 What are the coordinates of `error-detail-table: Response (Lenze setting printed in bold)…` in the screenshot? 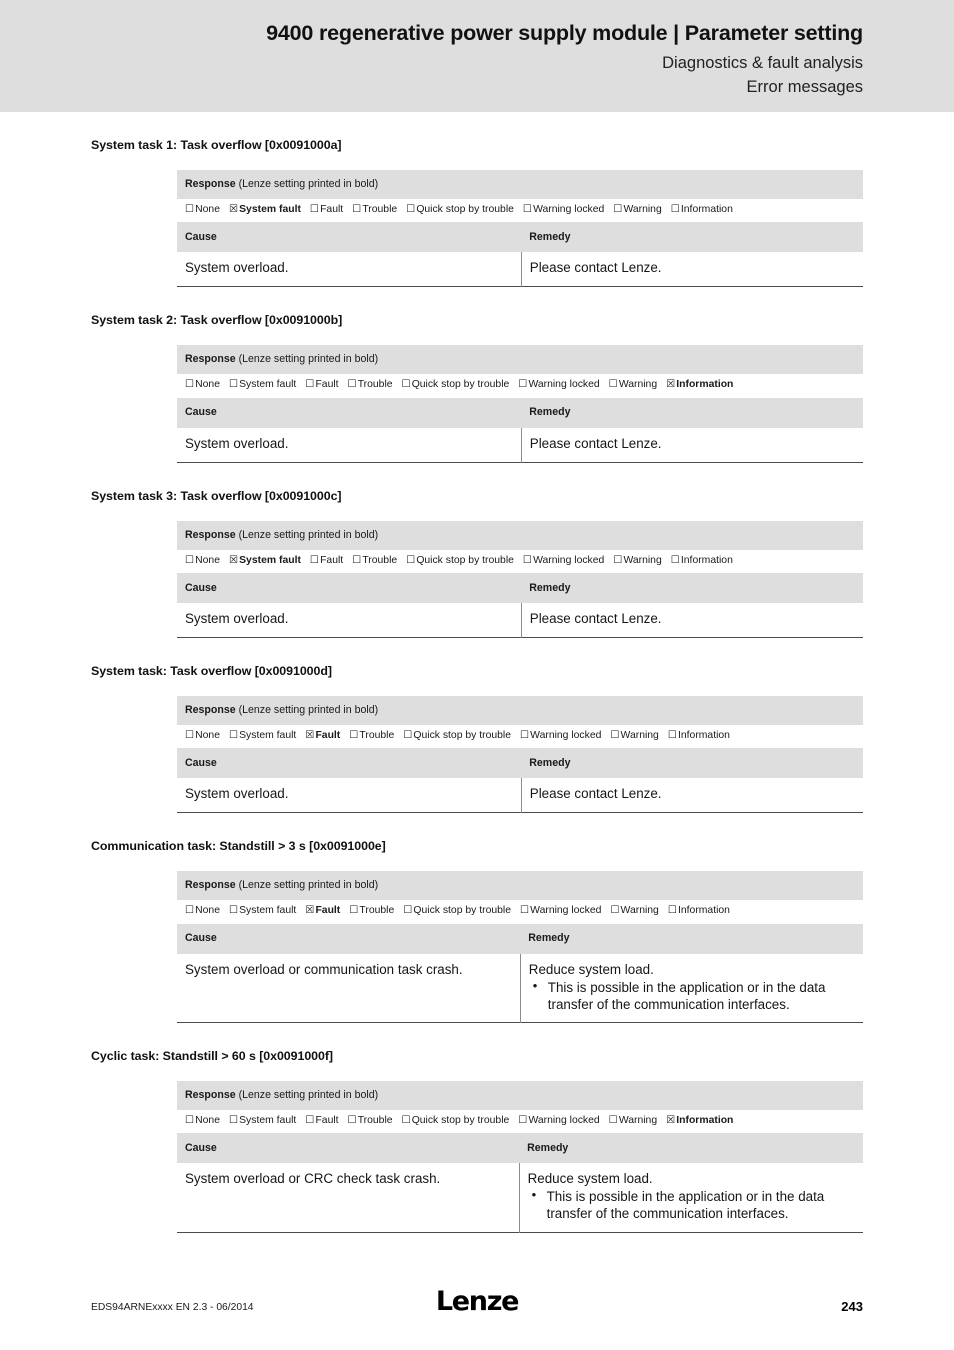 It's located at (520, 754).